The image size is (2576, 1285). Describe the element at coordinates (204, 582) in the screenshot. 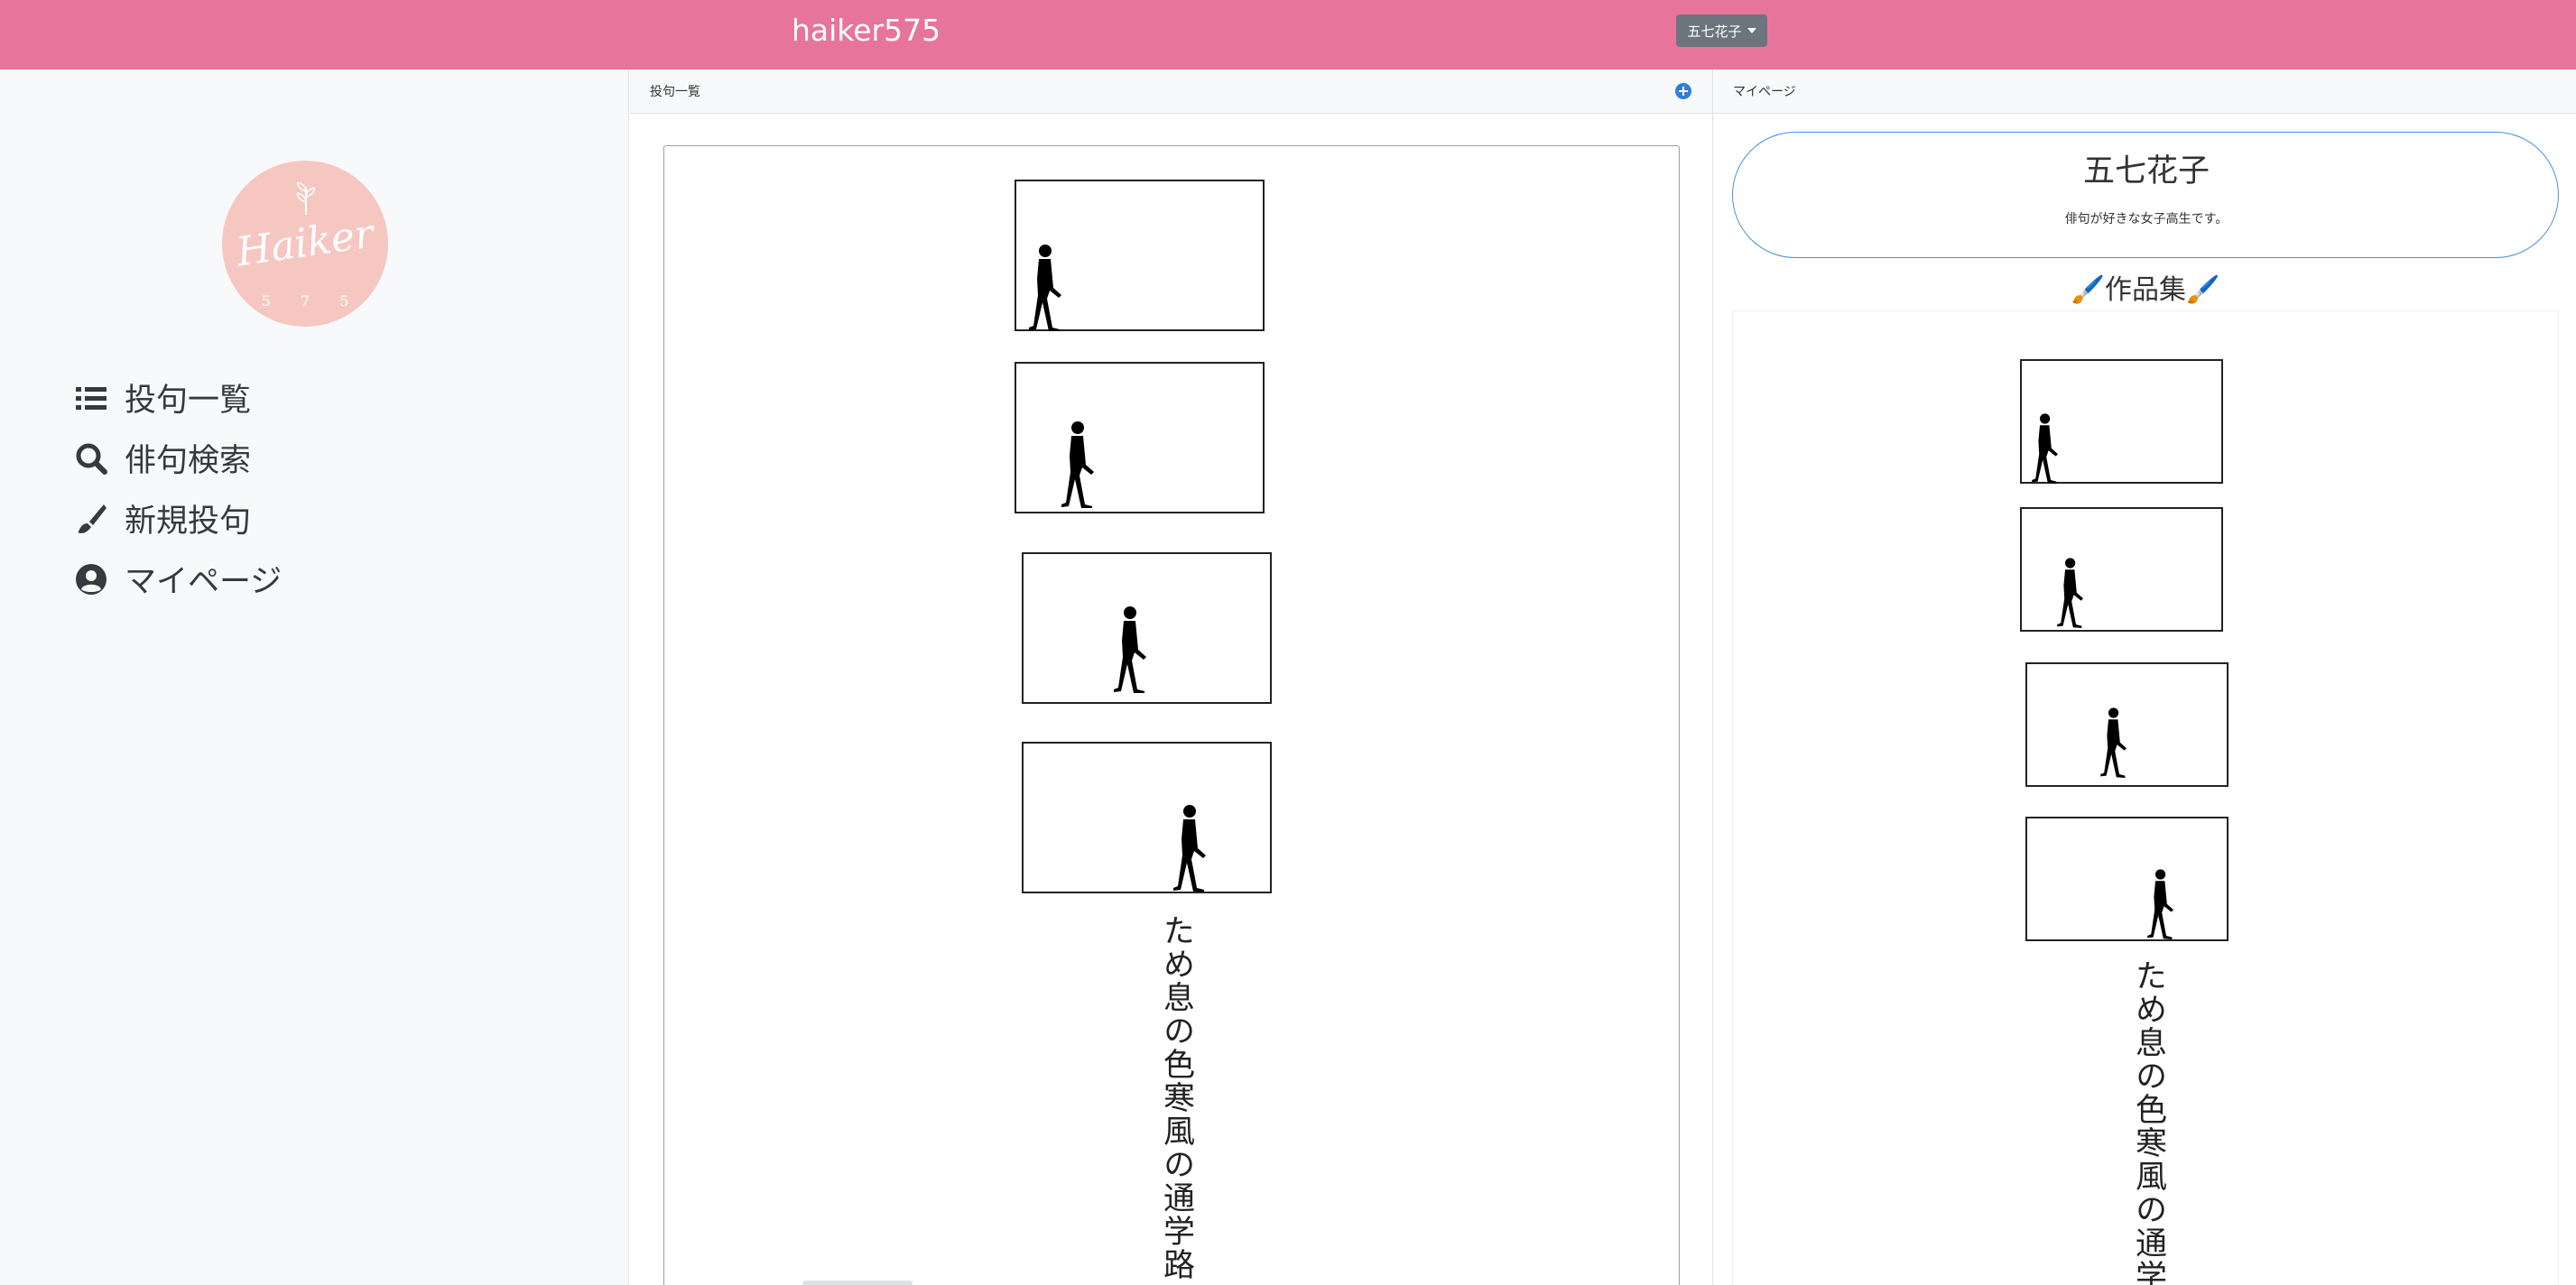

I see `sidebar-item-label: マイページ` at that location.